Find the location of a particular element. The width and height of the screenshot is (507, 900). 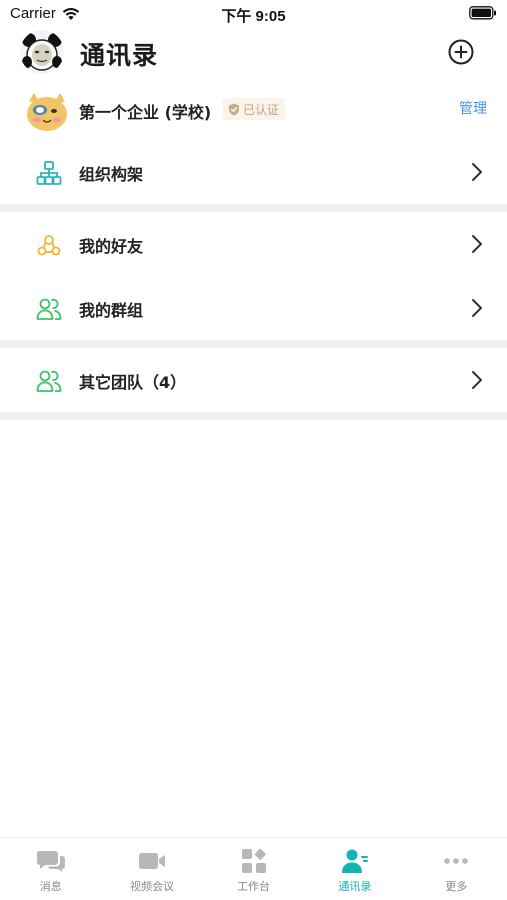

tab-more-label: 更多 is located at coordinates (456, 886).